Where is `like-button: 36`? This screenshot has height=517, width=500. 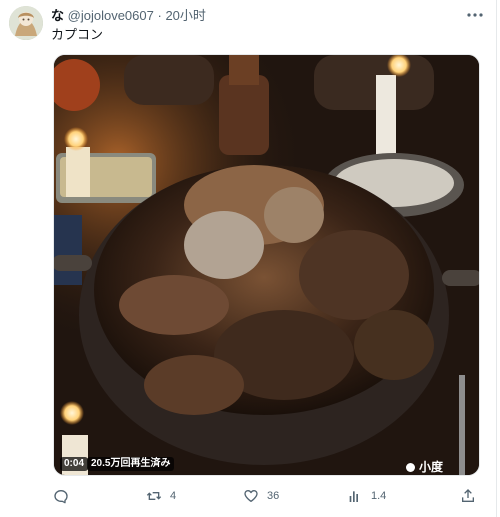 like-button: 36 is located at coordinates (261, 496).